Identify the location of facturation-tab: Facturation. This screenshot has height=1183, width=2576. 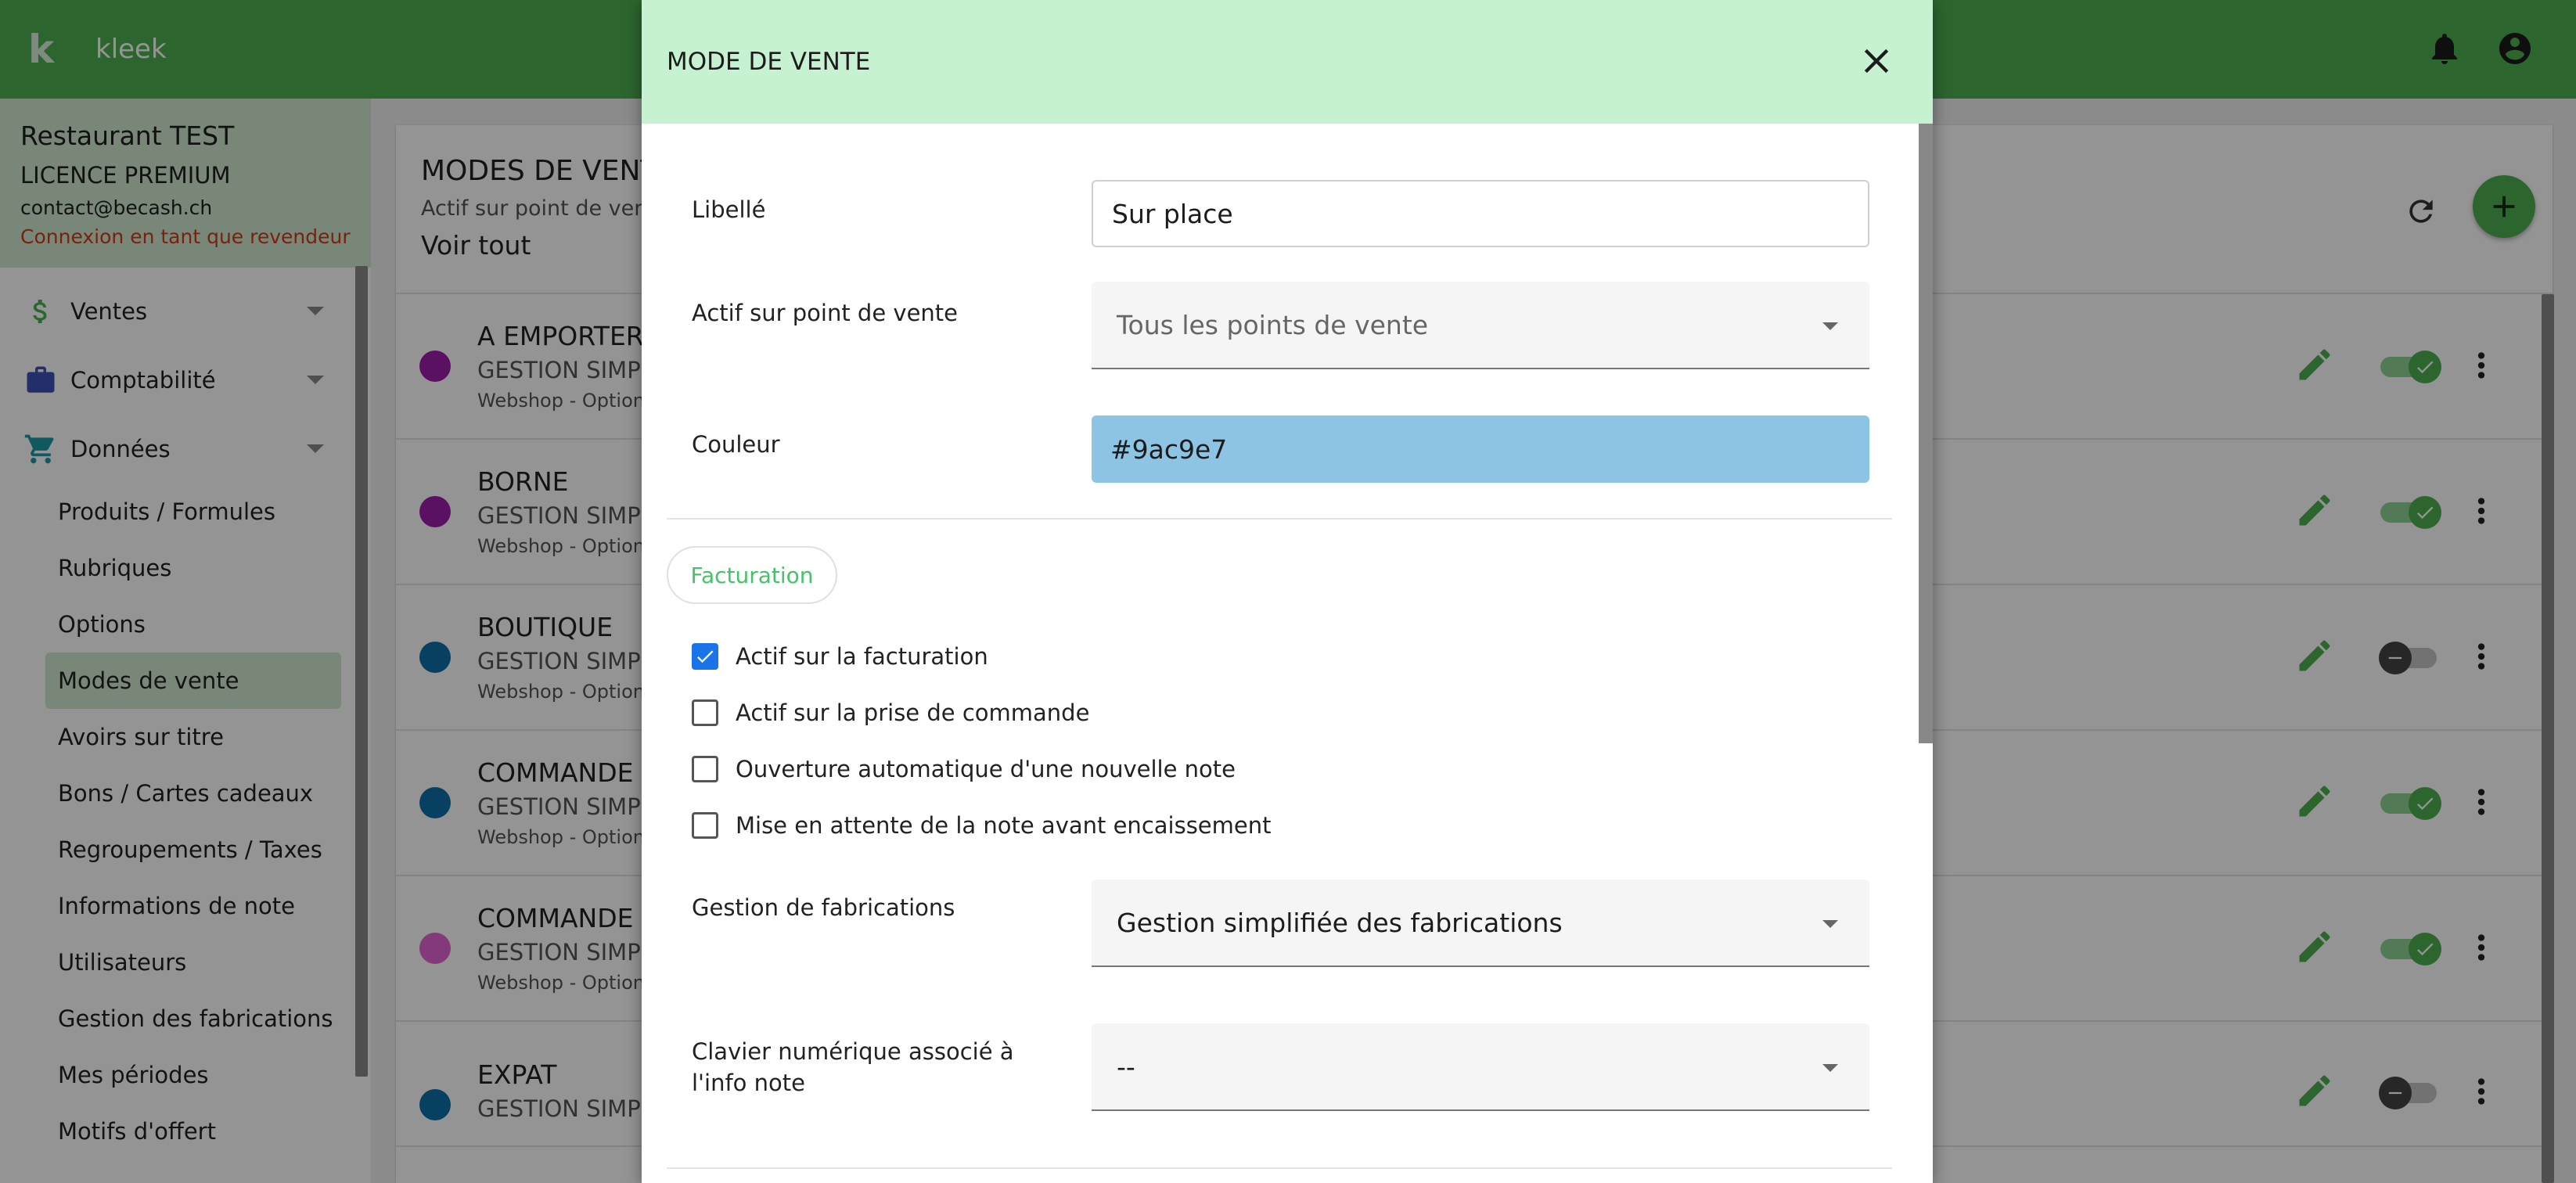
(752, 575).